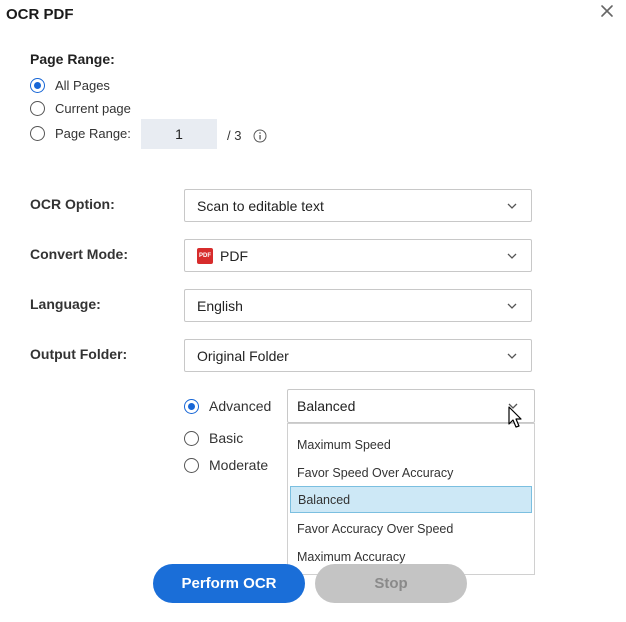  What do you see at coordinates (607, 11) in the screenshot?
I see `close-icon` at bounding box center [607, 11].